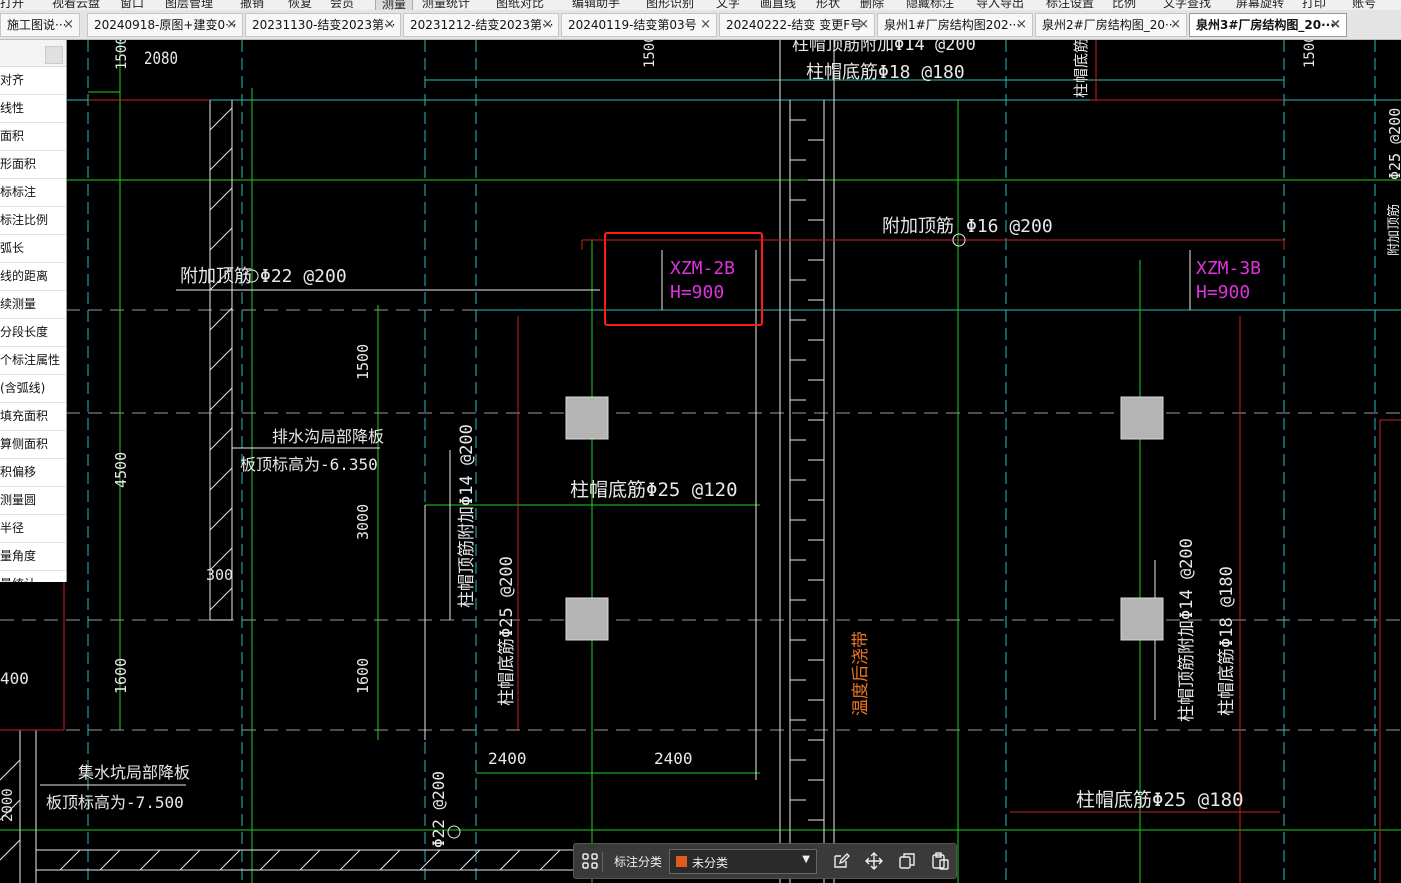 The image size is (1401, 883). I want to click on menu-item: 隐藏标注, so click(930, 5).